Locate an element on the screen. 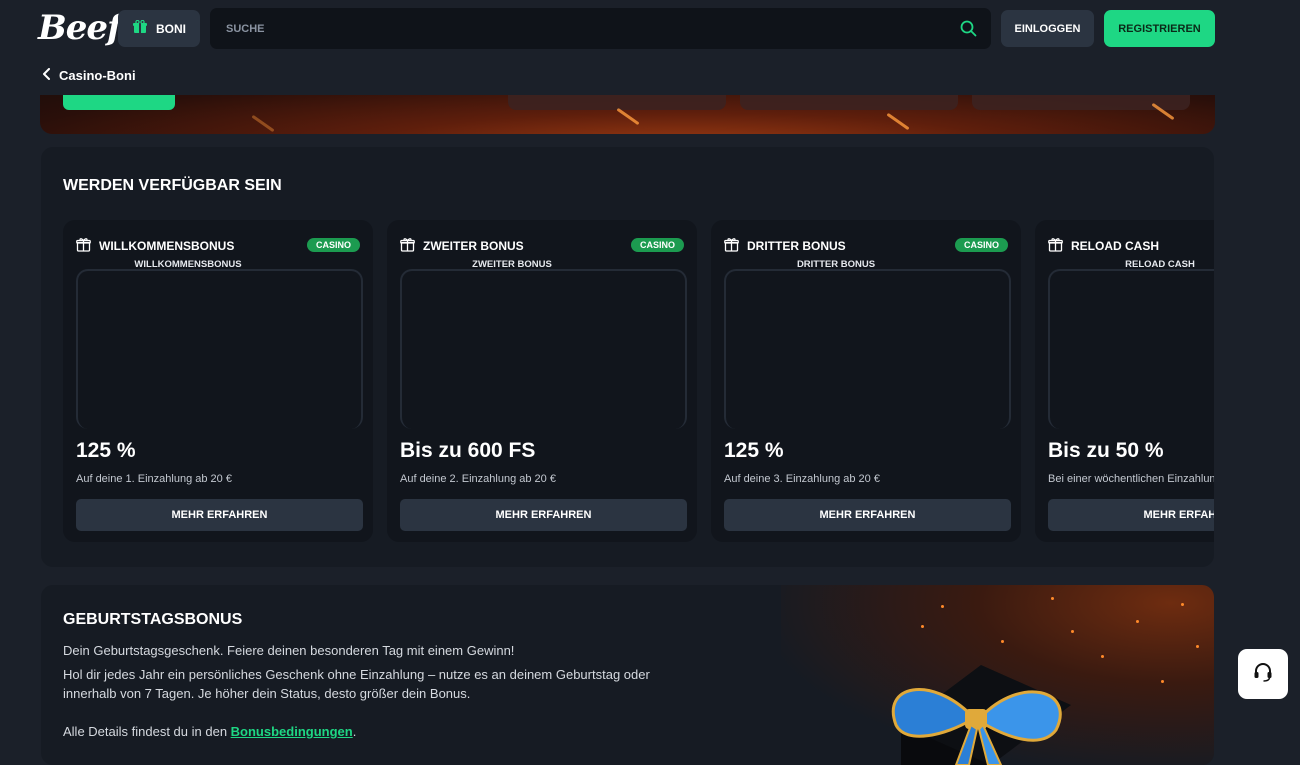 The image size is (1300, 765). top-bar: Beef BONI SUCHE EINLOGGEN REGISTRIEREN is located at coordinates (650, 29).